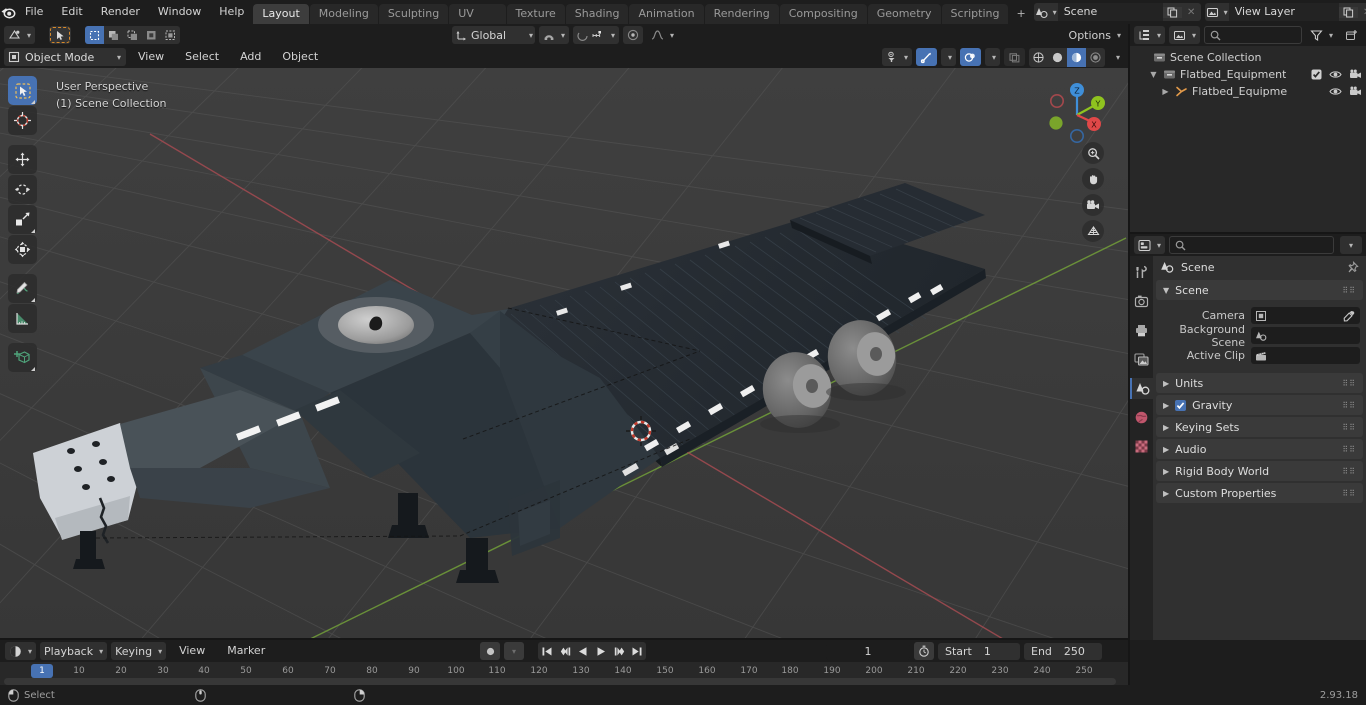 This screenshot has height=705, width=1366. Describe the element at coordinates (1259, 493) in the screenshot. I see `panel-header-custom-properties: ▶ Custom Properties ⠿⠿` at that location.